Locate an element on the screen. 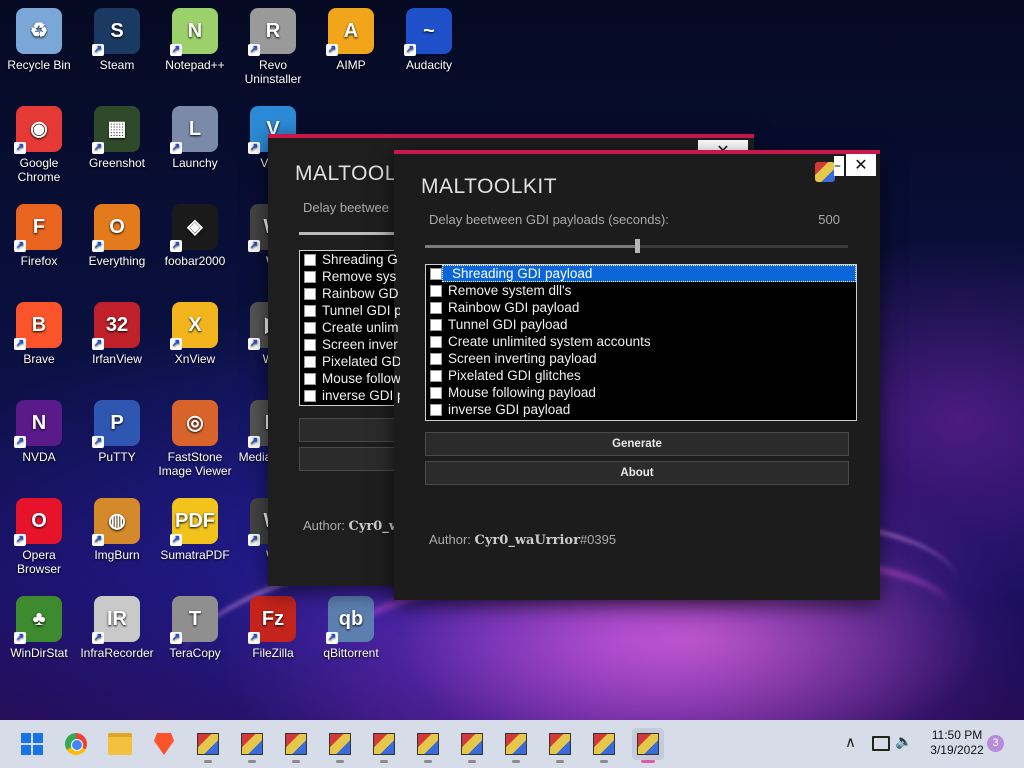 This screenshot has height=768, width=1024. network-icon is located at coordinates (881, 743).